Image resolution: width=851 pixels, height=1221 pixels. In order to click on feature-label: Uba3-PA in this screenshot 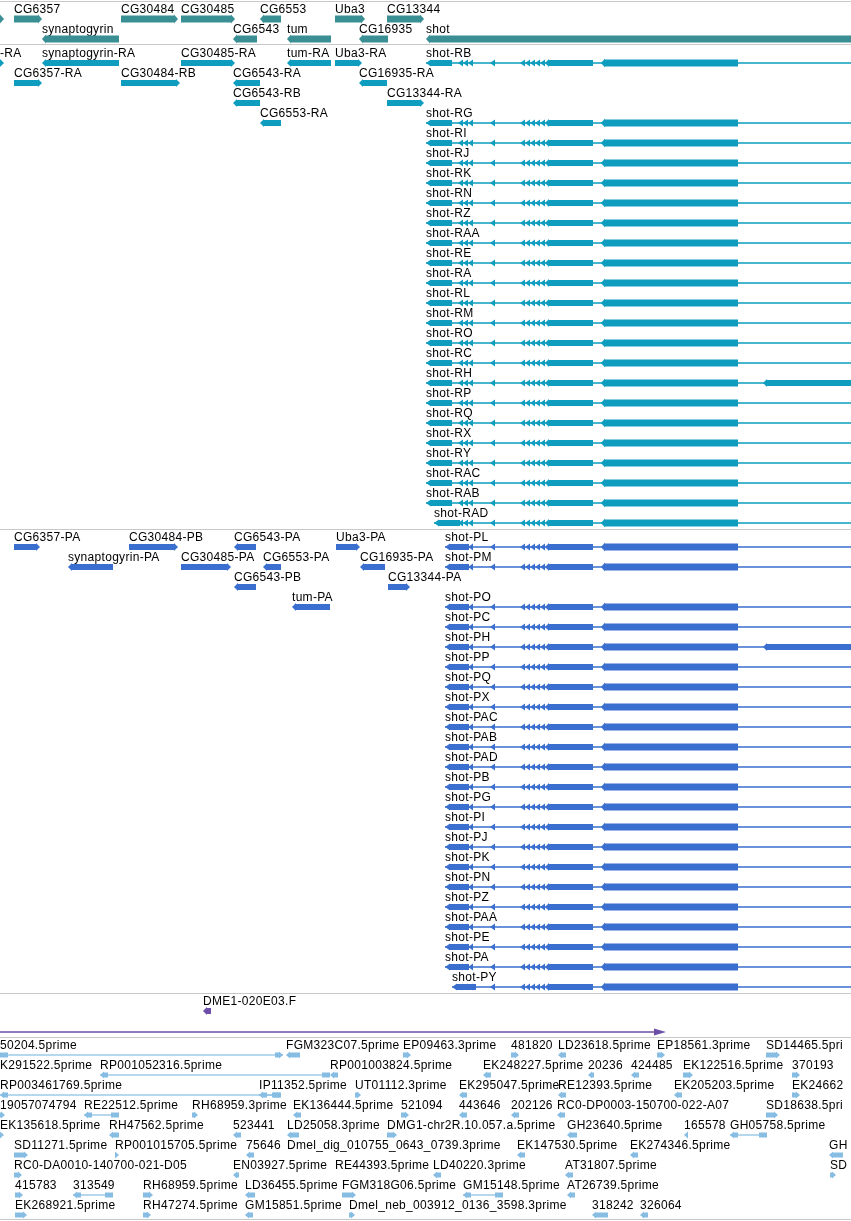, I will do `click(361, 537)`.